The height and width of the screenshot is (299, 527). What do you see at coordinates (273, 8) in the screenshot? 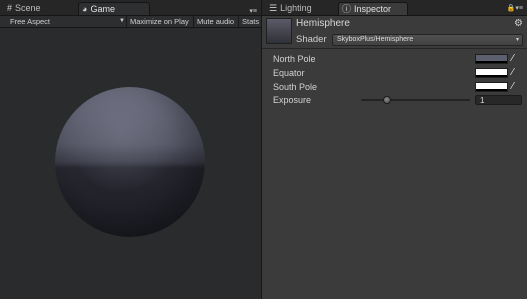
I see `lighting-list-icon: ☰` at bounding box center [273, 8].